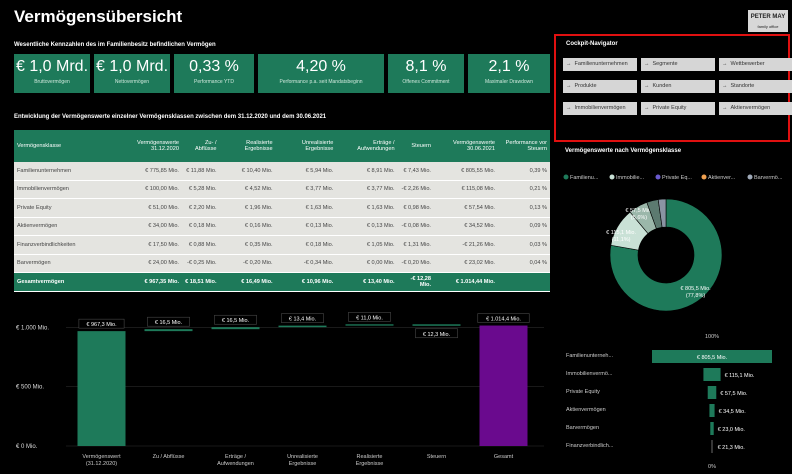  I want to click on x-tick-label: Erträge /, so click(236, 457).